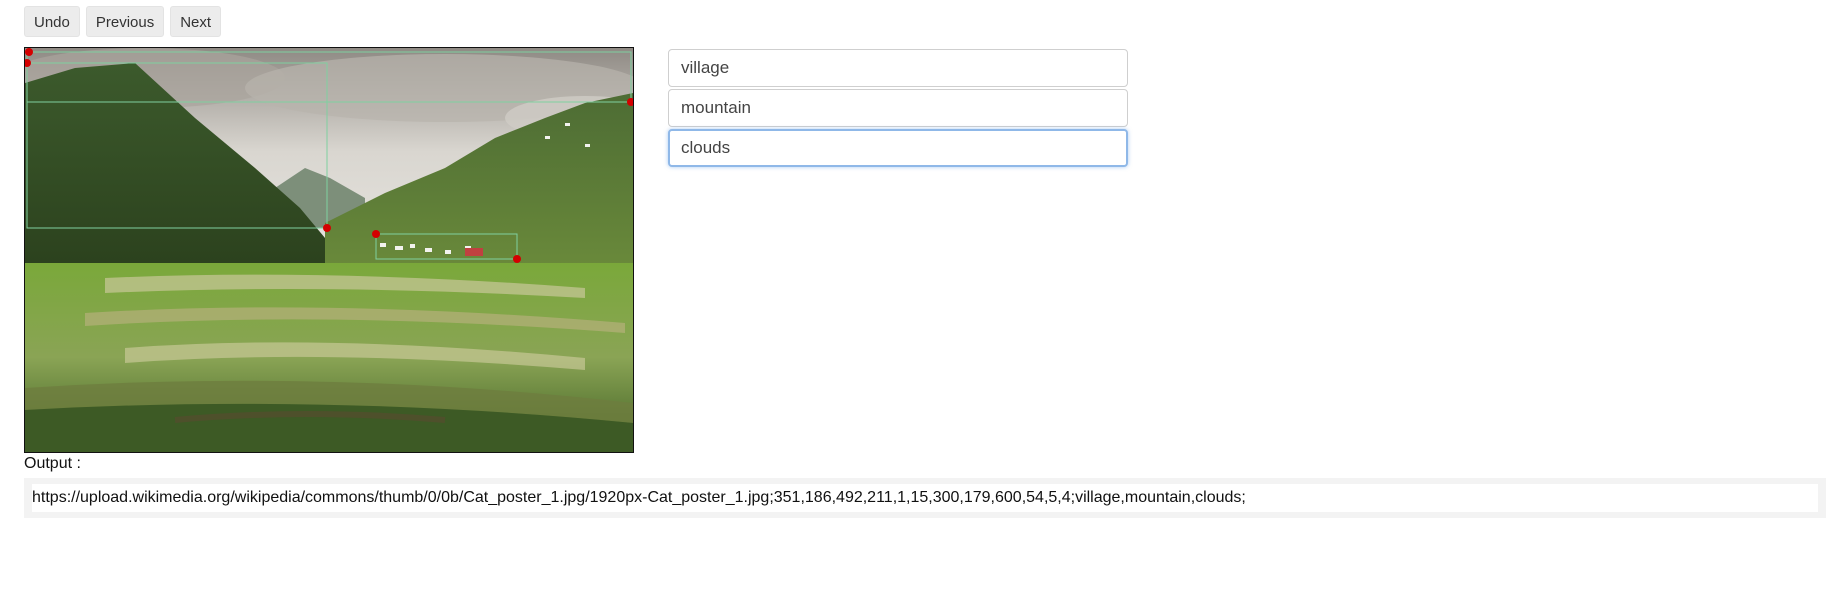  What do you see at coordinates (898, 68) in the screenshot?
I see `label-input-village` at bounding box center [898, 68].